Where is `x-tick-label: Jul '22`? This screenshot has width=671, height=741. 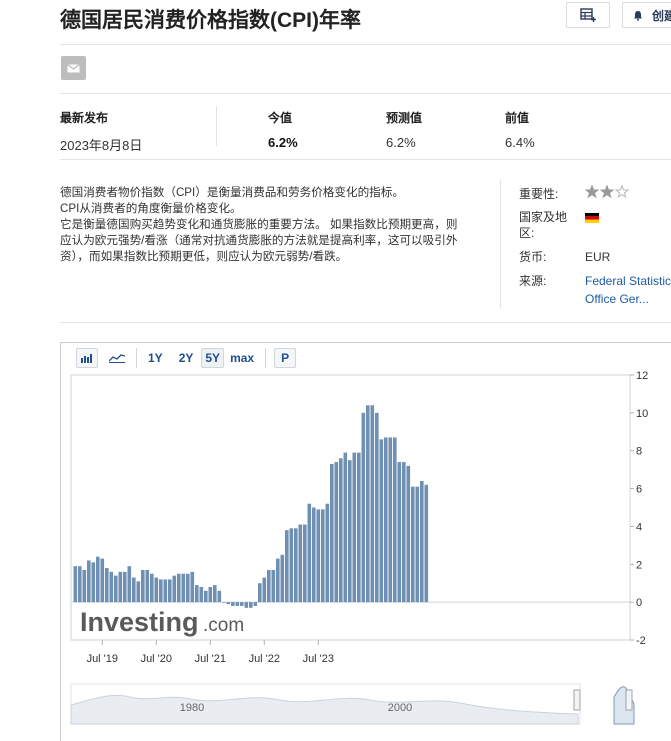 x-tick-label: Jul '22 is located at coordinates (264, 659).